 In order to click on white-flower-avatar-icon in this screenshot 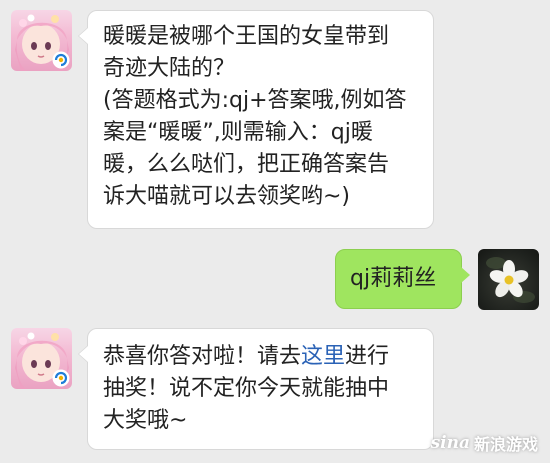, I will do `click(510, 280)`.